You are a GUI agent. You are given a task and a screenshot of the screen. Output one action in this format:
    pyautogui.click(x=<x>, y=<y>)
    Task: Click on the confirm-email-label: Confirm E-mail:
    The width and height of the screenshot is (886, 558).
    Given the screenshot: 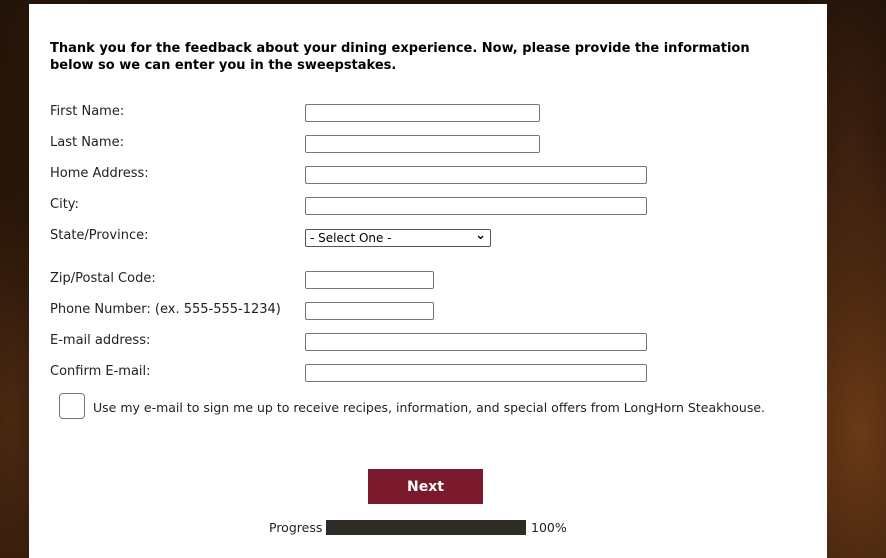 What is the action you would take?
    pyautogui.click(x=100, y=371)
    